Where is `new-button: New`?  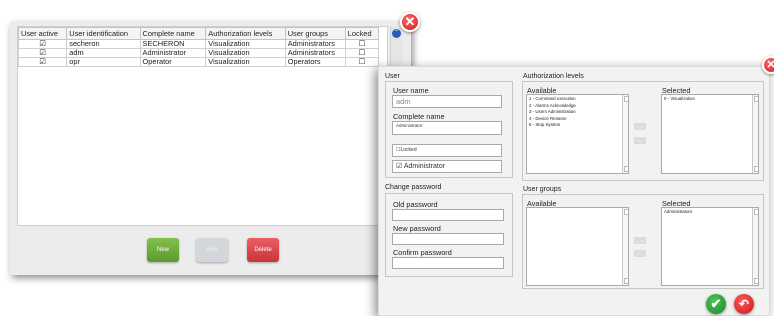
new-button: New is located at coordinates (163, 250).